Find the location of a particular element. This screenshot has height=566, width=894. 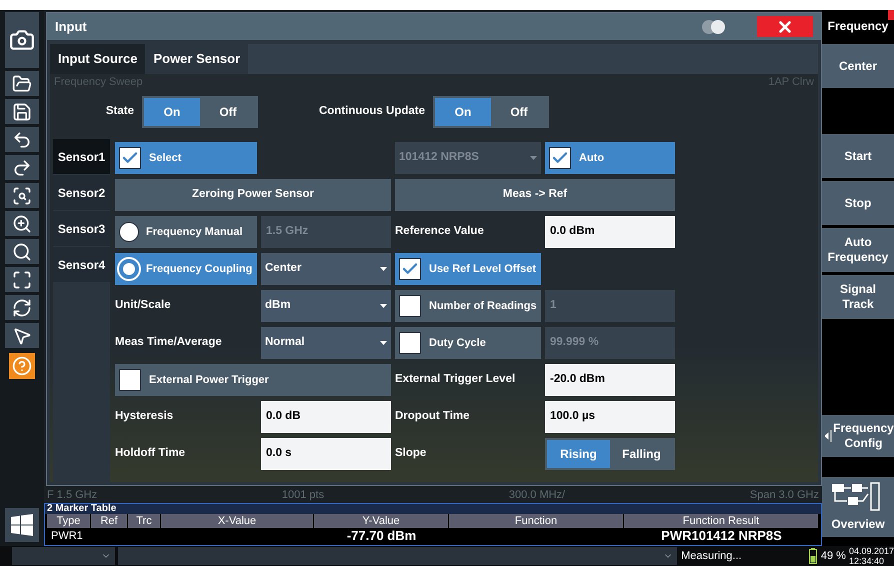

save-icon is located at coordinates (22, 112).